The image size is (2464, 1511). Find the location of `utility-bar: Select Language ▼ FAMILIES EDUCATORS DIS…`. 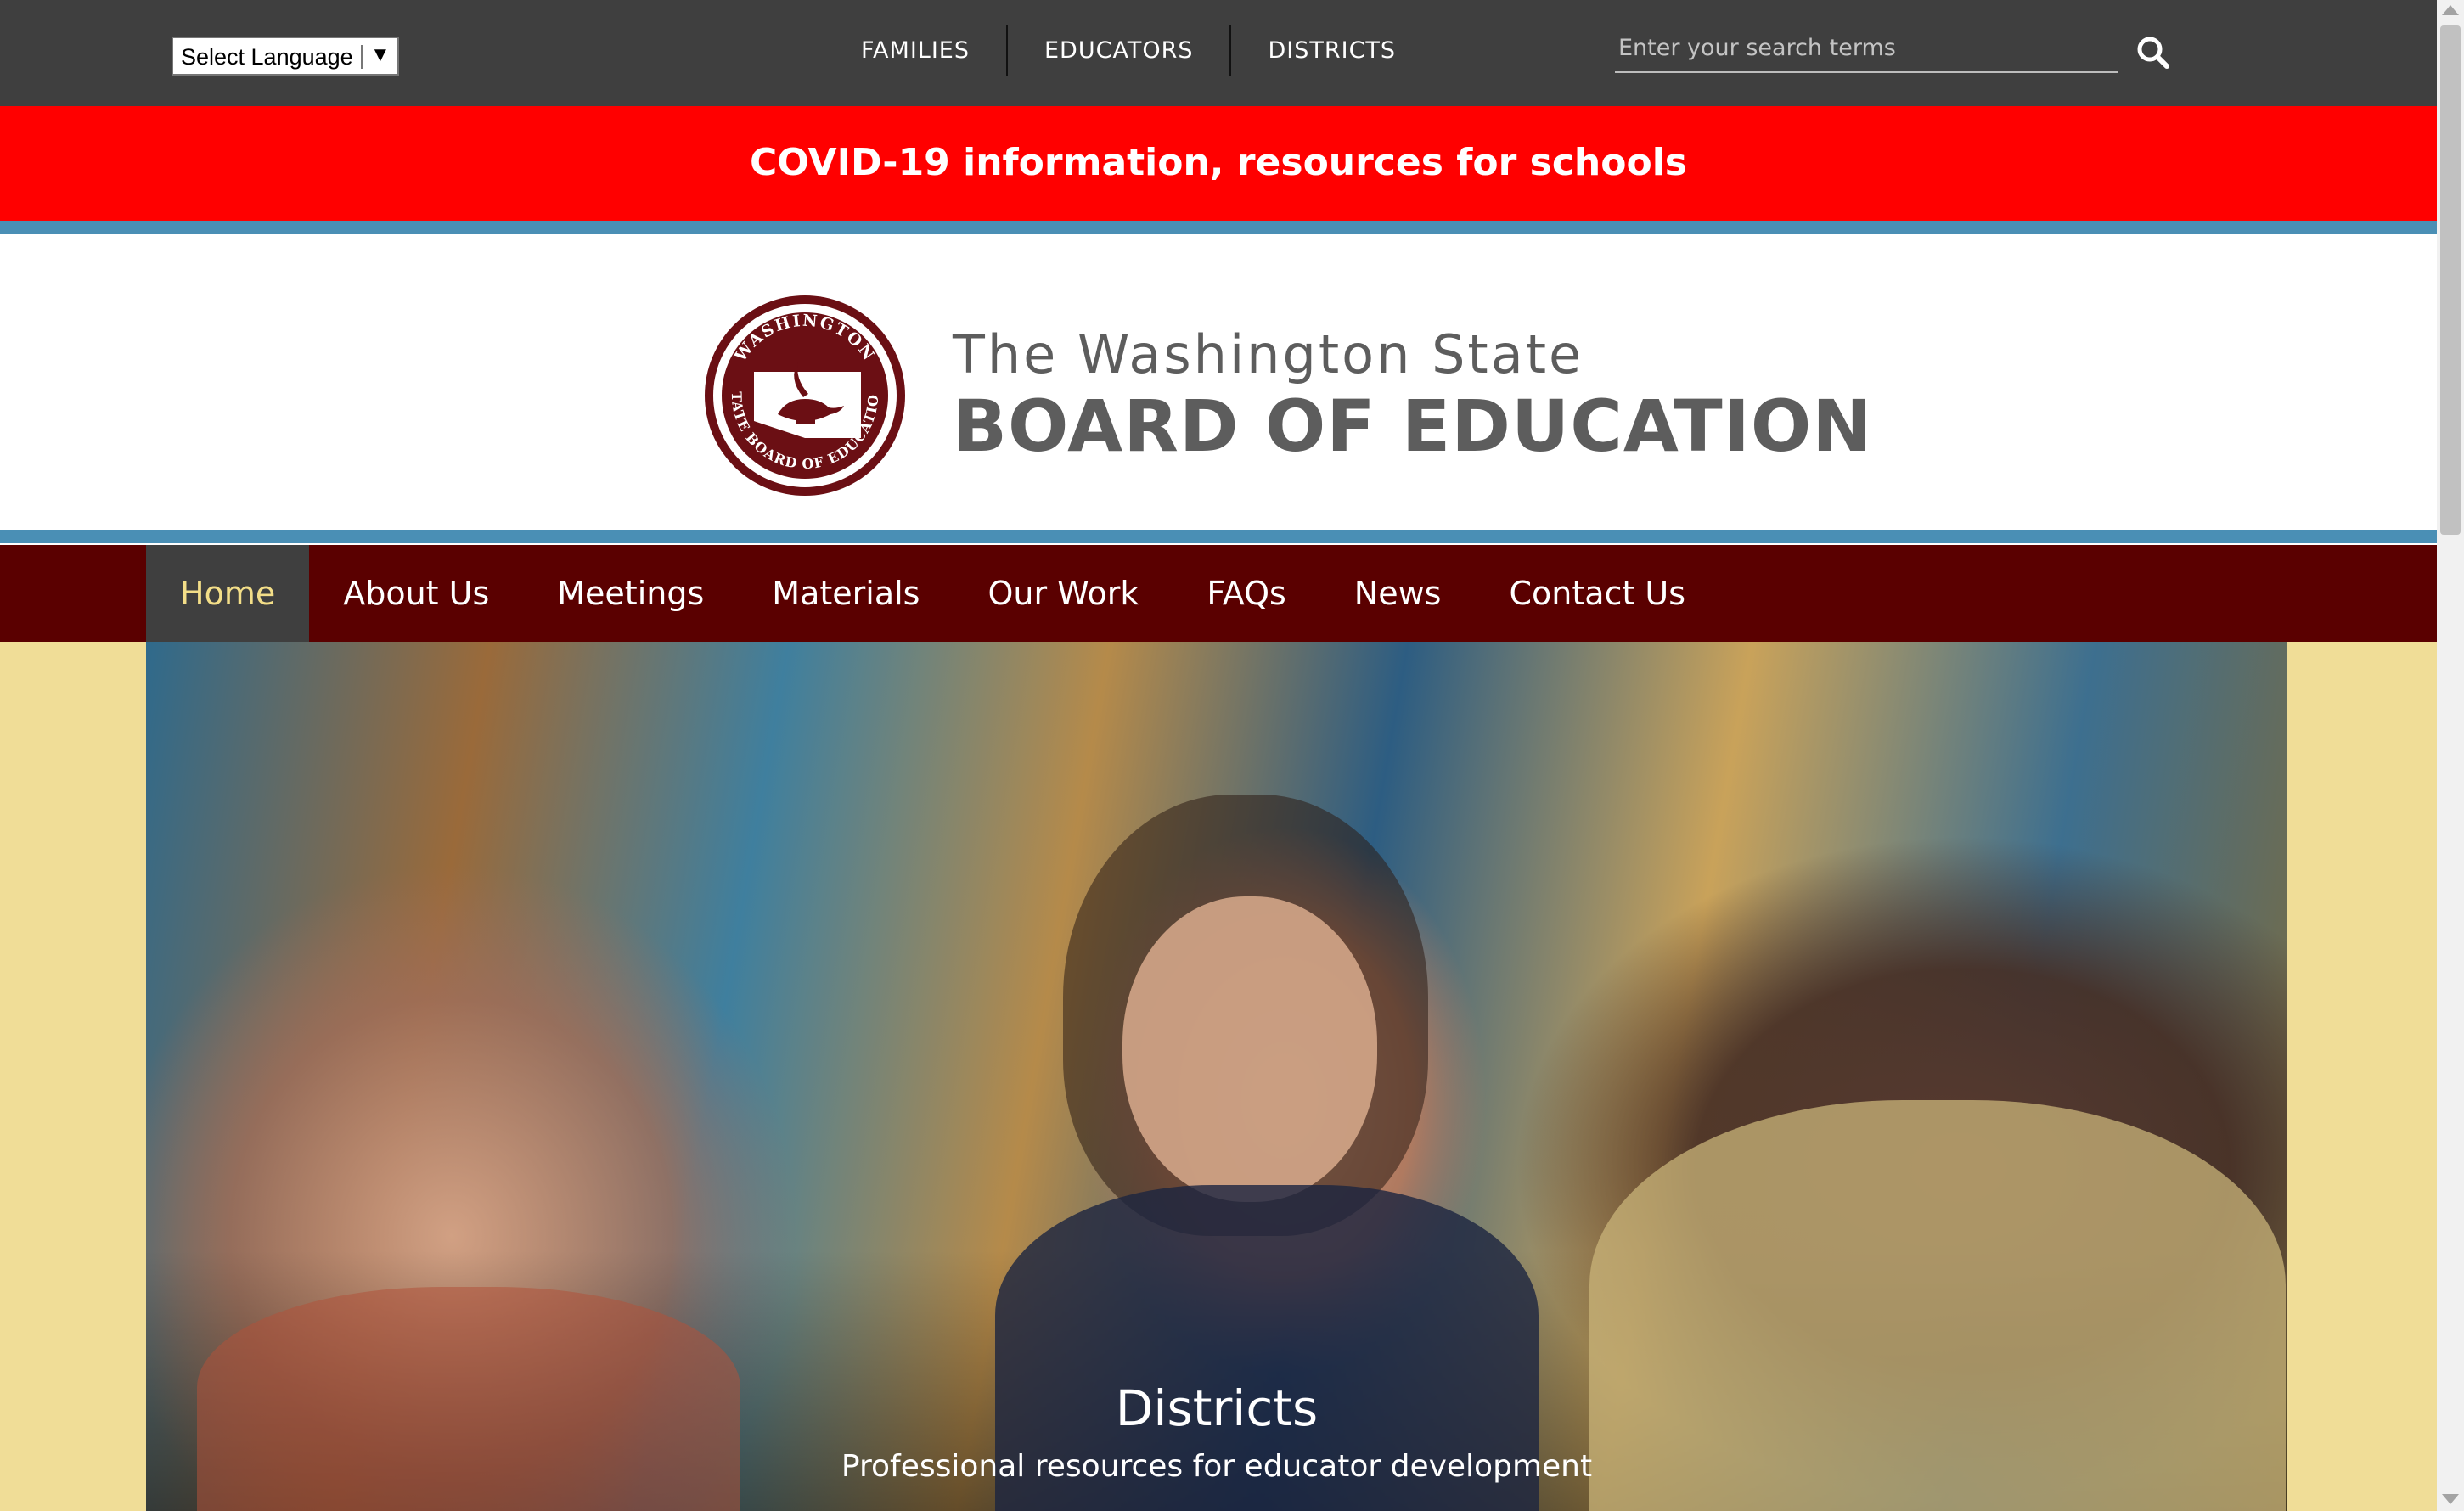

utility-bar: Select Language ▼ FAMILIES EDUCATORS DIS… is located at coordinates (1218, 53).